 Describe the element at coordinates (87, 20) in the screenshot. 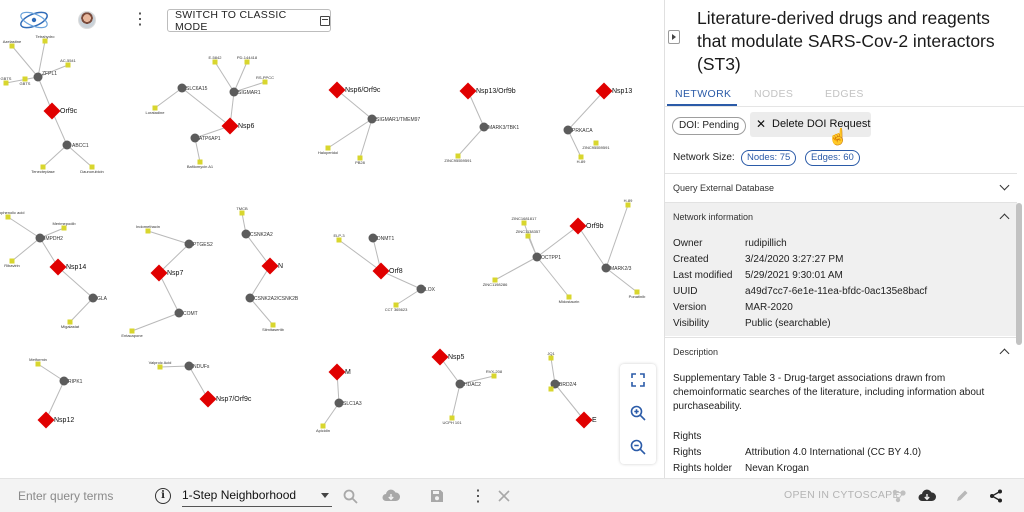

I see `user-avatar` at that location.